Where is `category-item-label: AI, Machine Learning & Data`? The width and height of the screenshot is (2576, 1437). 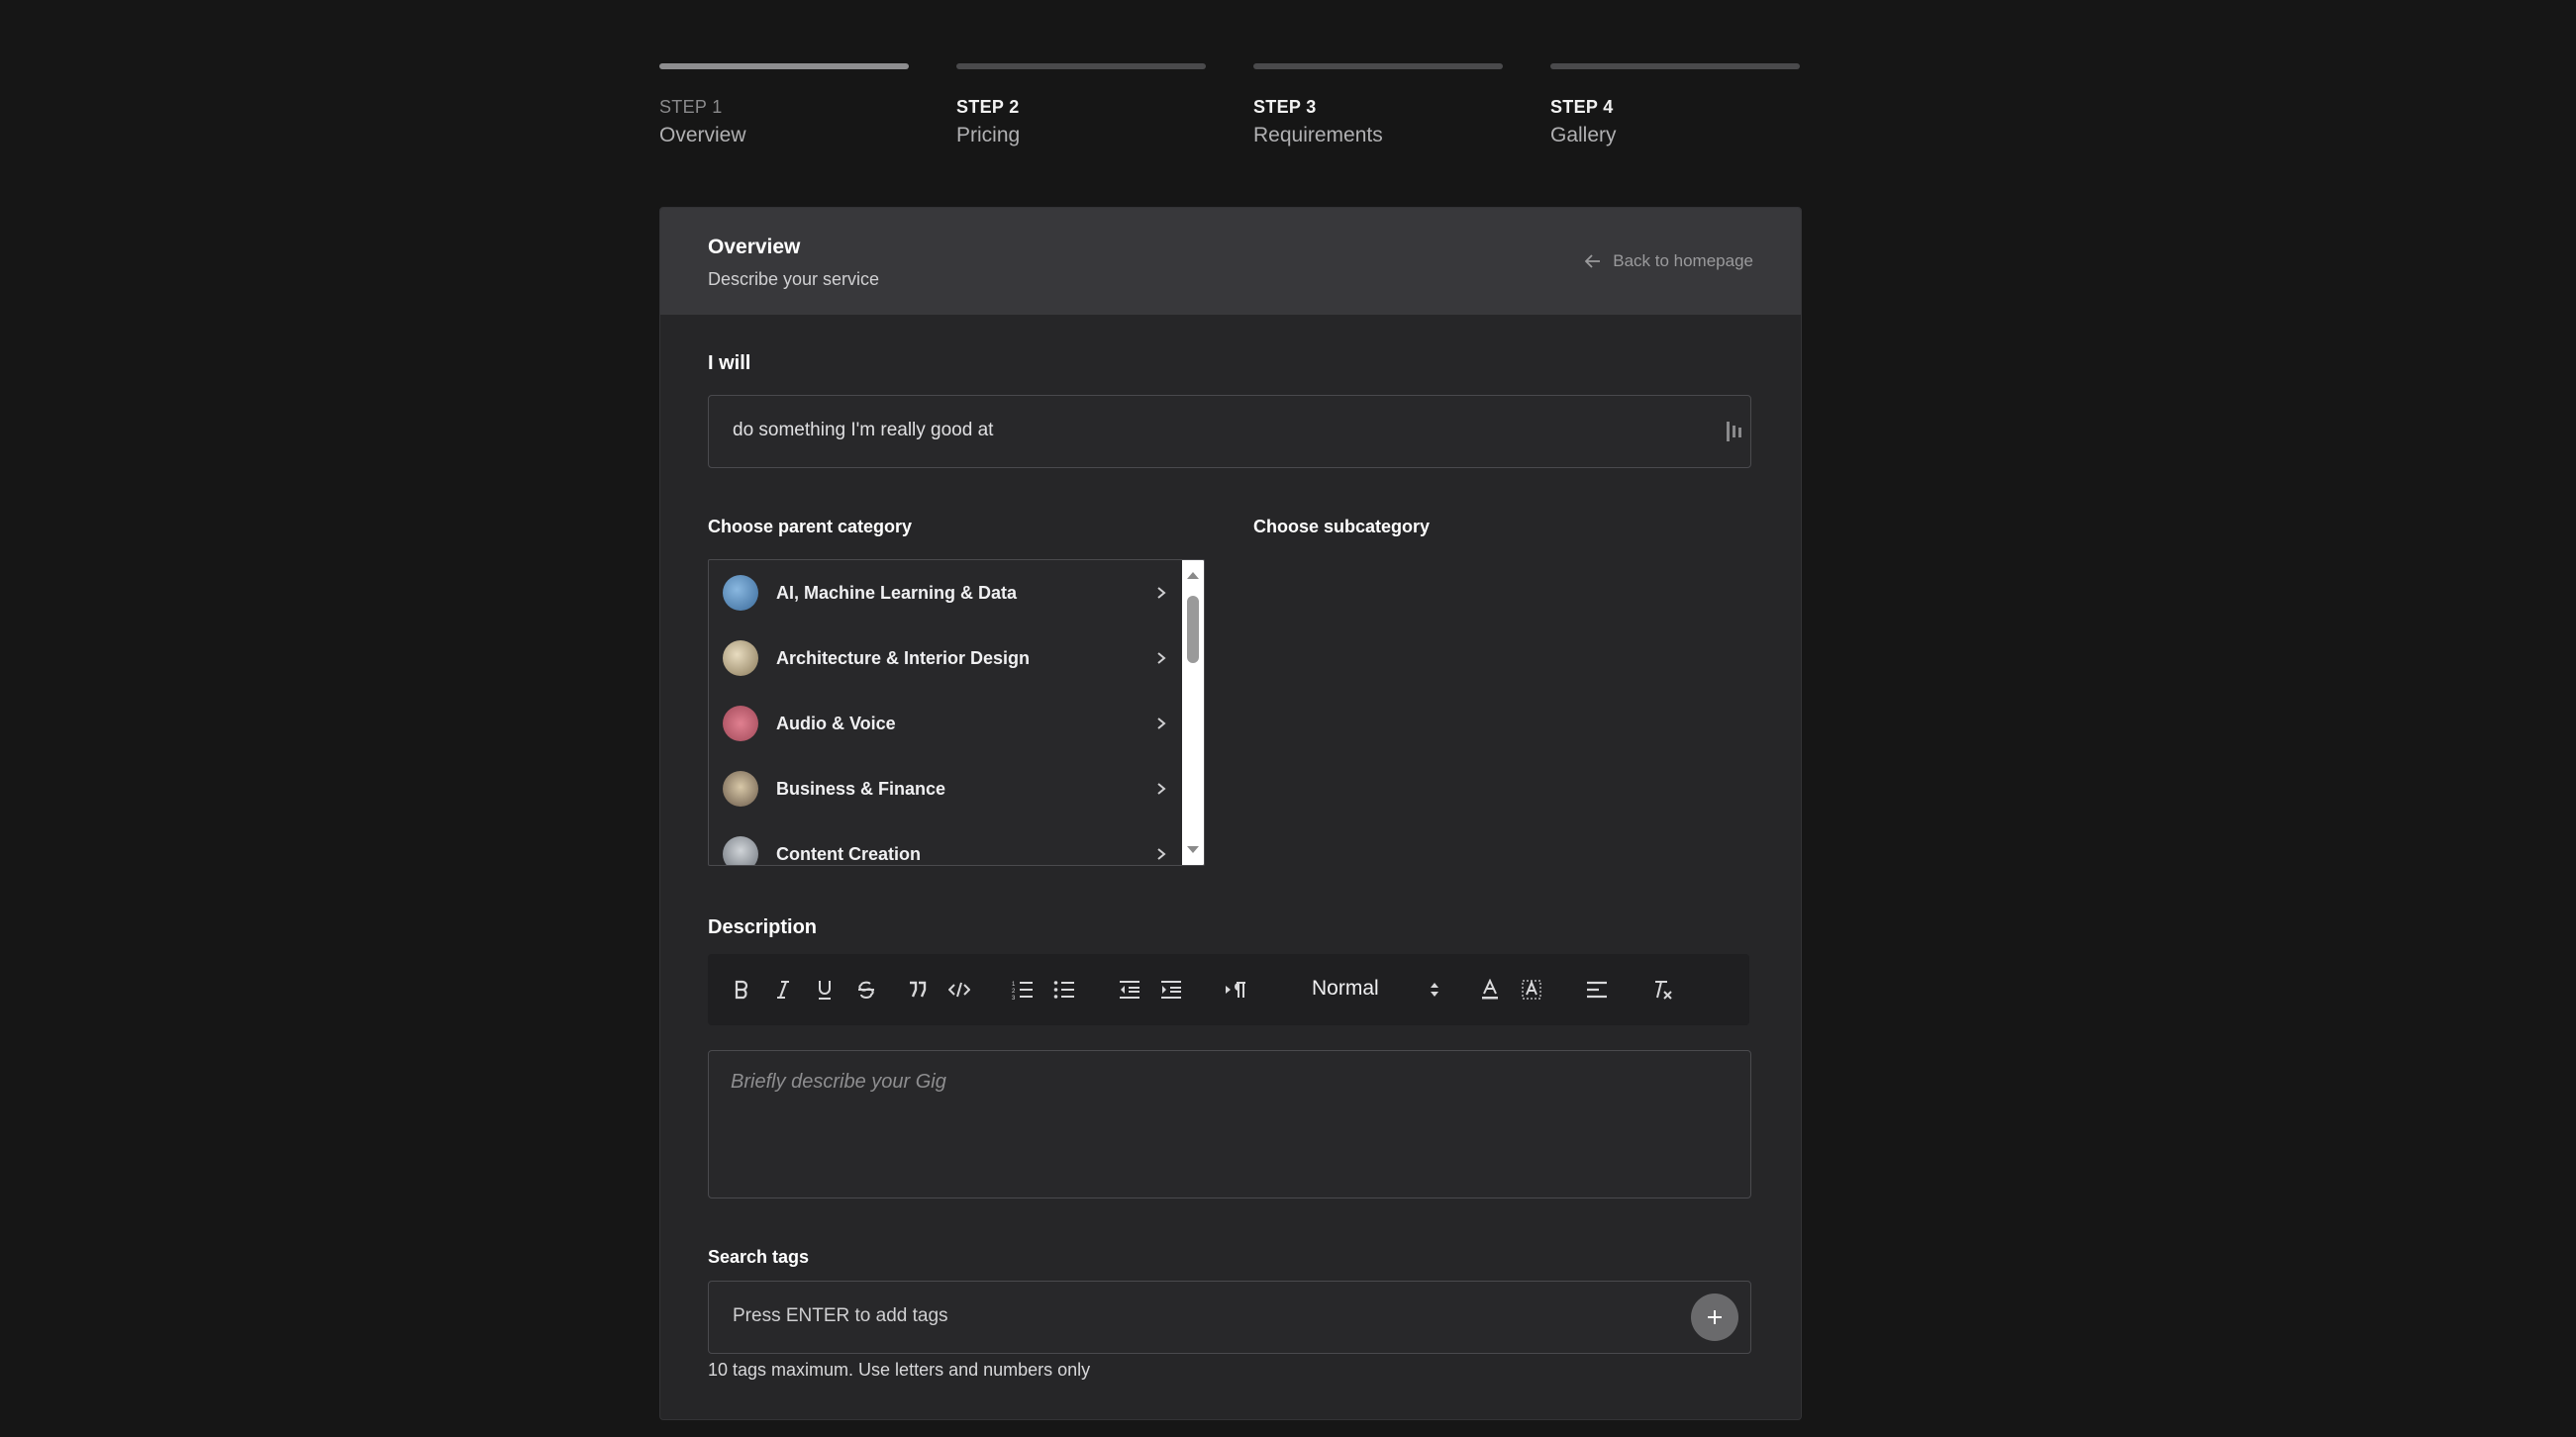
category-item-label: AI, Machine Learning & Data is located at coordinates (897, 592).